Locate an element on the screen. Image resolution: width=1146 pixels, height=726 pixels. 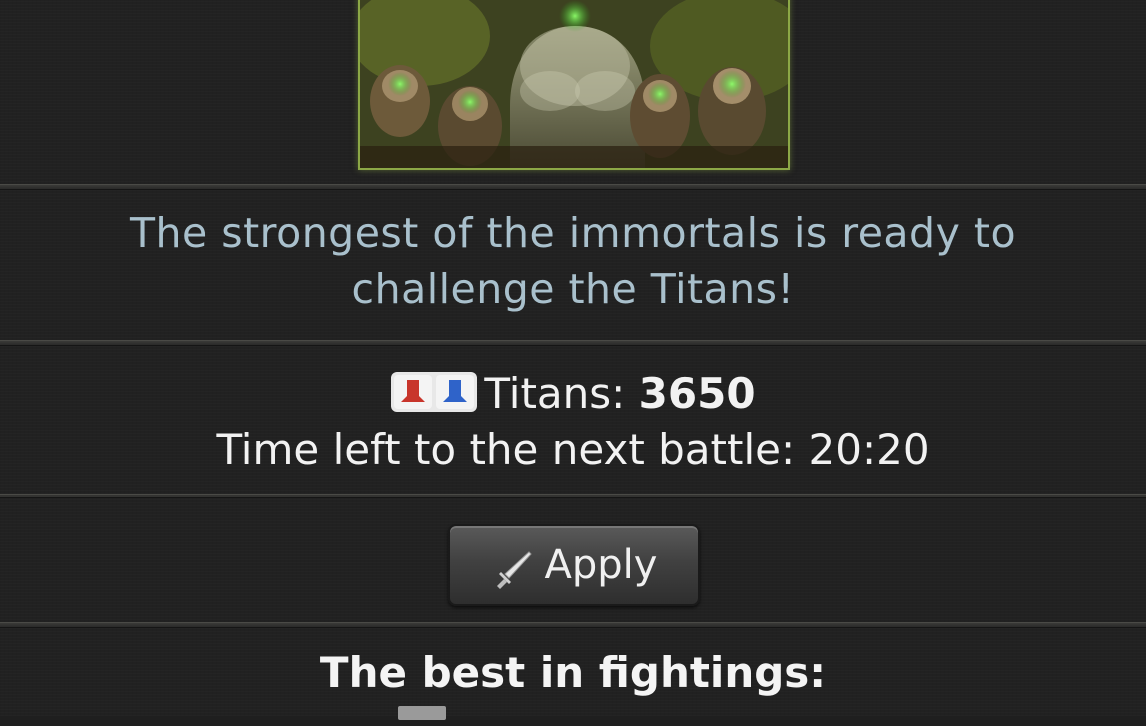
apply-label: Apply is located at coordinates (601, 565).